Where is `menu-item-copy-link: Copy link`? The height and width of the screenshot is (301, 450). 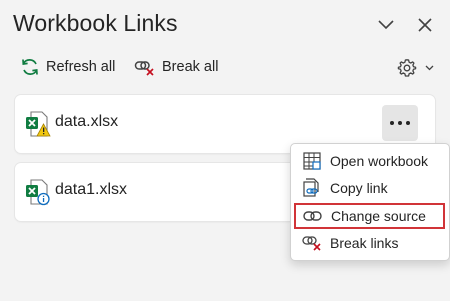 menu-item-copy-link: Copy link is located at coordinates (369, 188).